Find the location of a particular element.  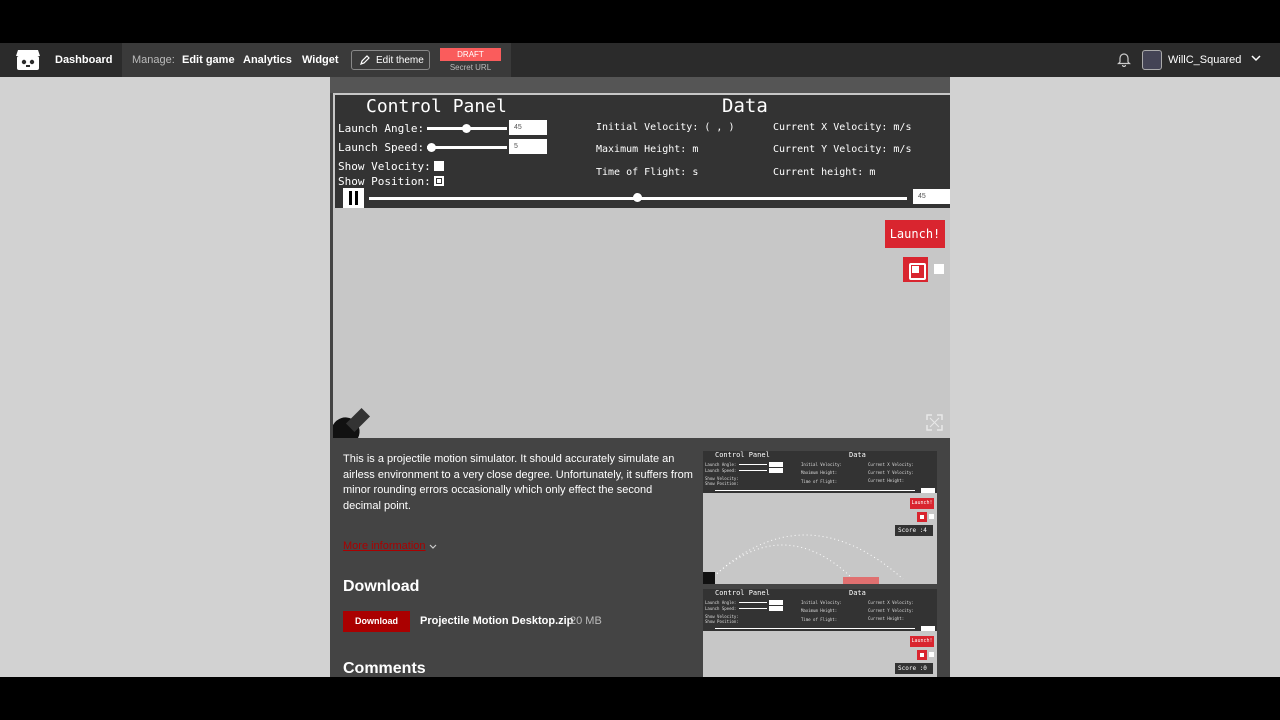

data-title: Data is located at coordinates (745, 106).